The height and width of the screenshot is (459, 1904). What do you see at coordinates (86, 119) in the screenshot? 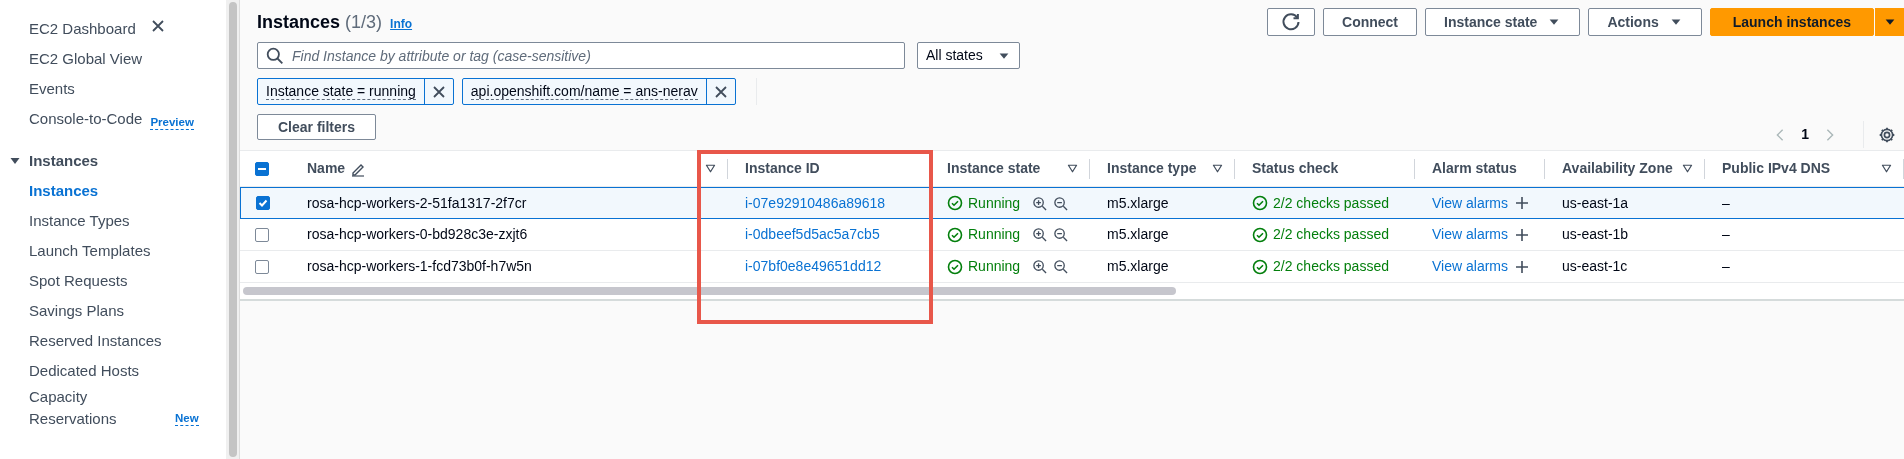
I see `nav-link: Console-to-Code` at bounding box center [86, 119].